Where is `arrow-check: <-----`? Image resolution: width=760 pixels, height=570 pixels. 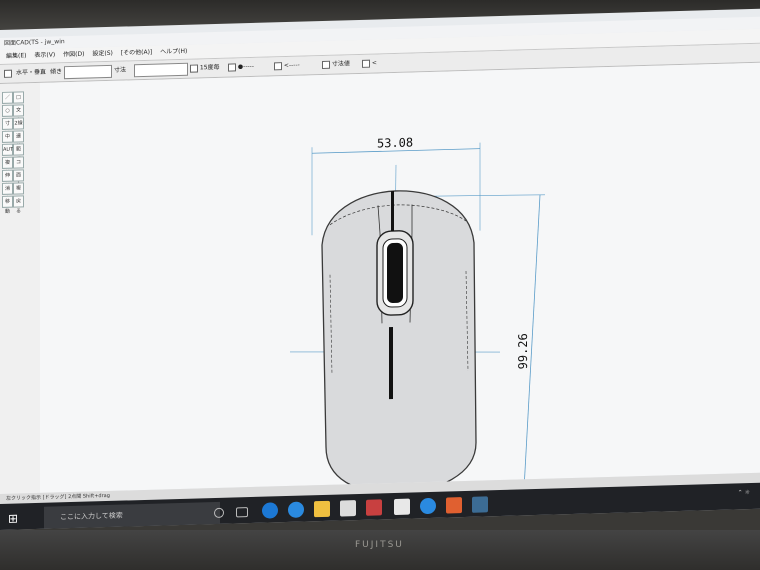 arrow-check: <----- is located at coordinates (287, 66).